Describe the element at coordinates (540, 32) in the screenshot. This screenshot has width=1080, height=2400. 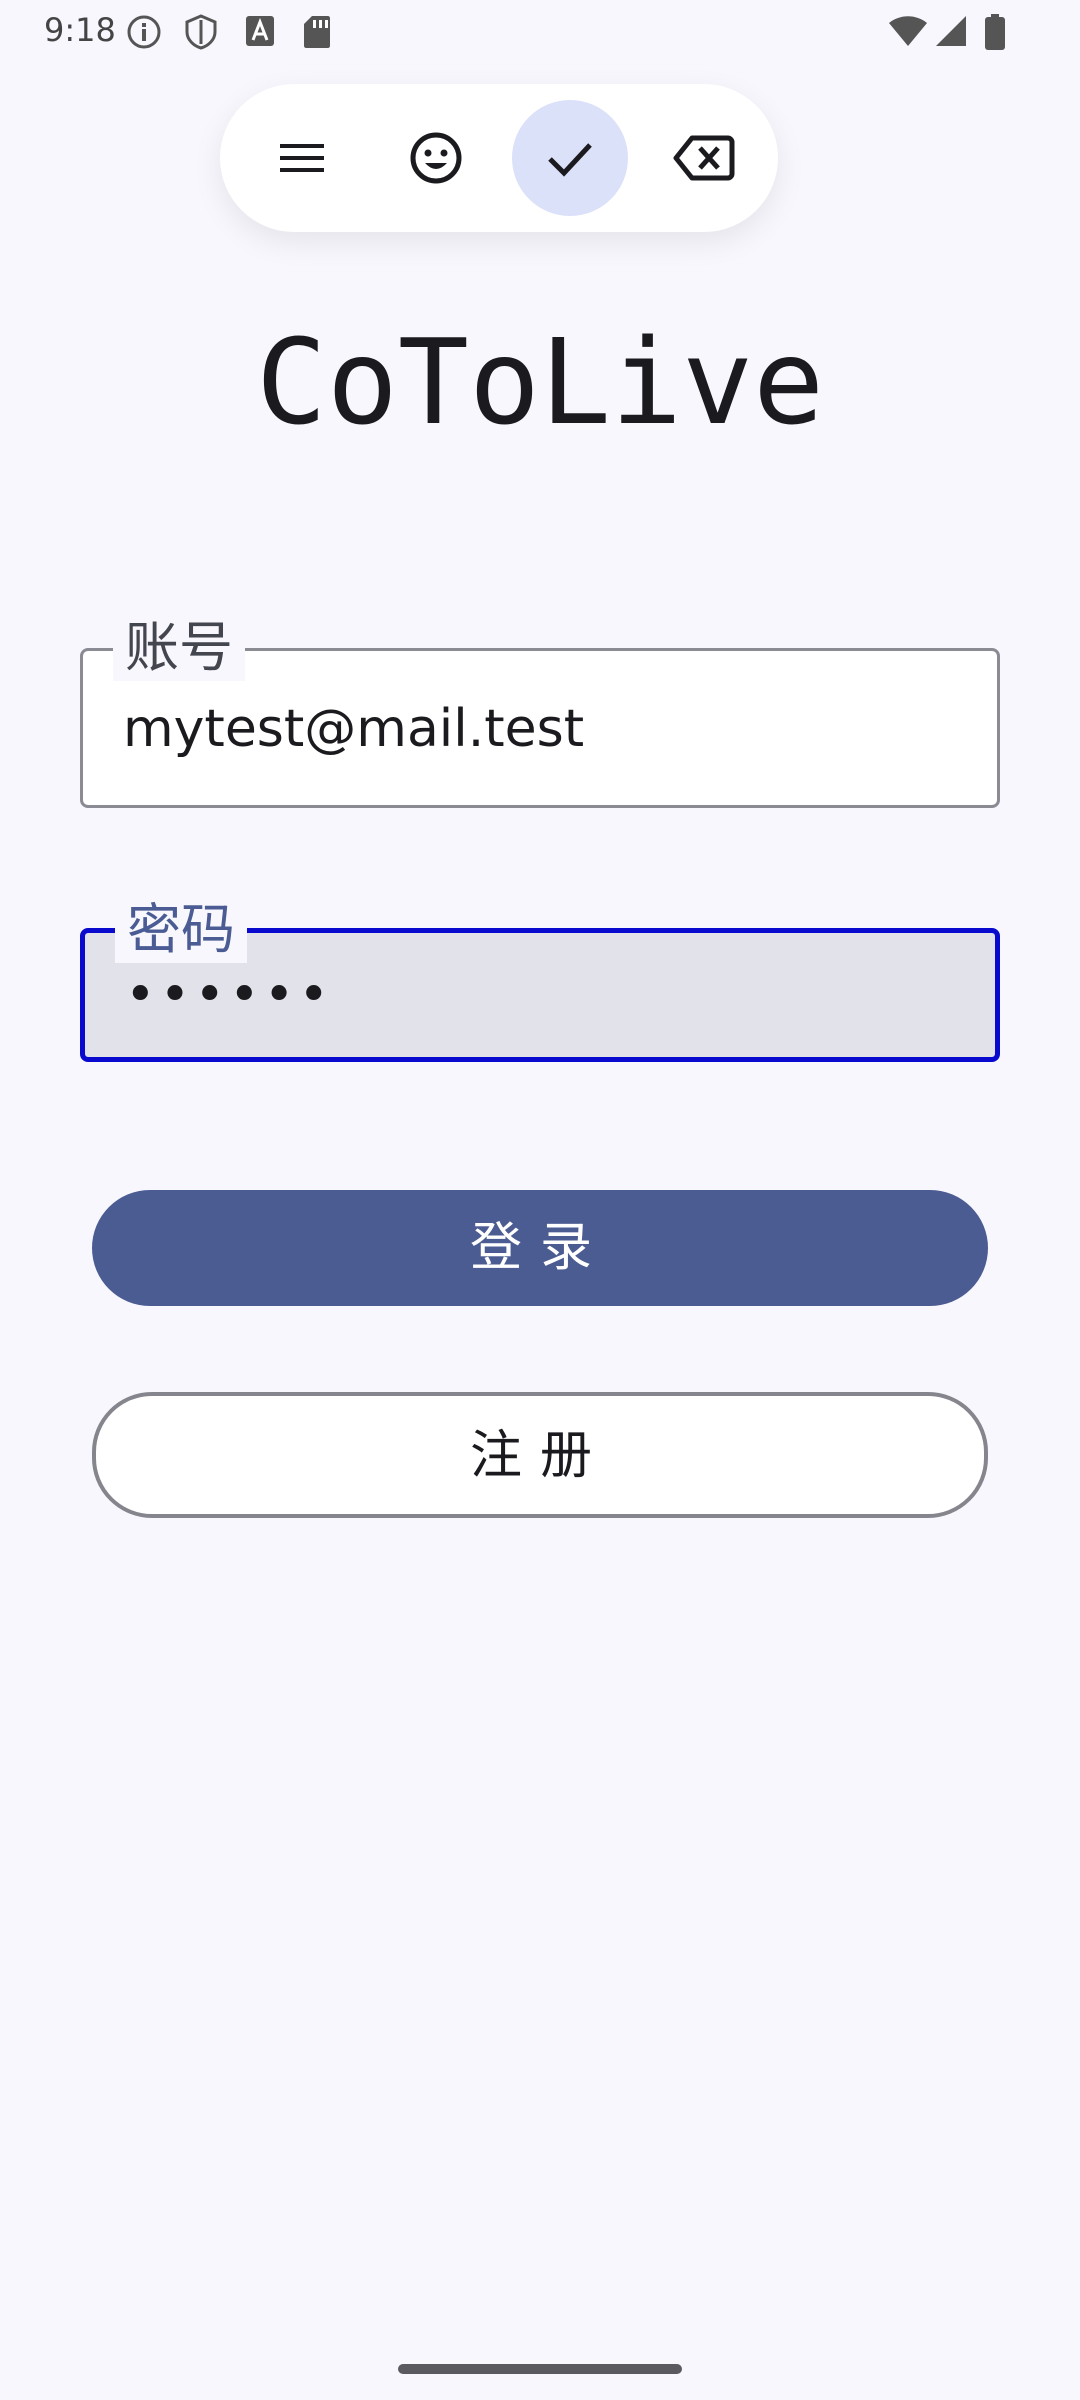
I see `status-bar: 9:18` at that location.